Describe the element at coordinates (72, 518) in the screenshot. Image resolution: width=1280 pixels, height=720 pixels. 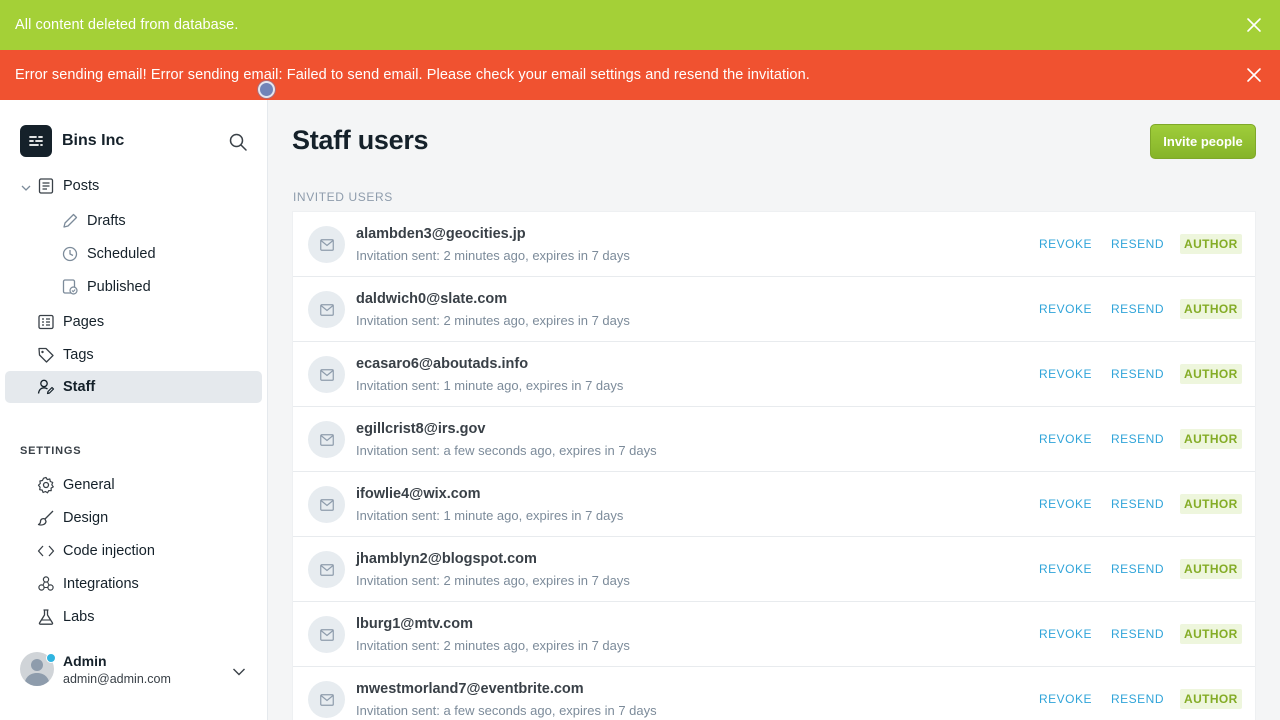
I see `sidebar-item-design: Design` at that location.